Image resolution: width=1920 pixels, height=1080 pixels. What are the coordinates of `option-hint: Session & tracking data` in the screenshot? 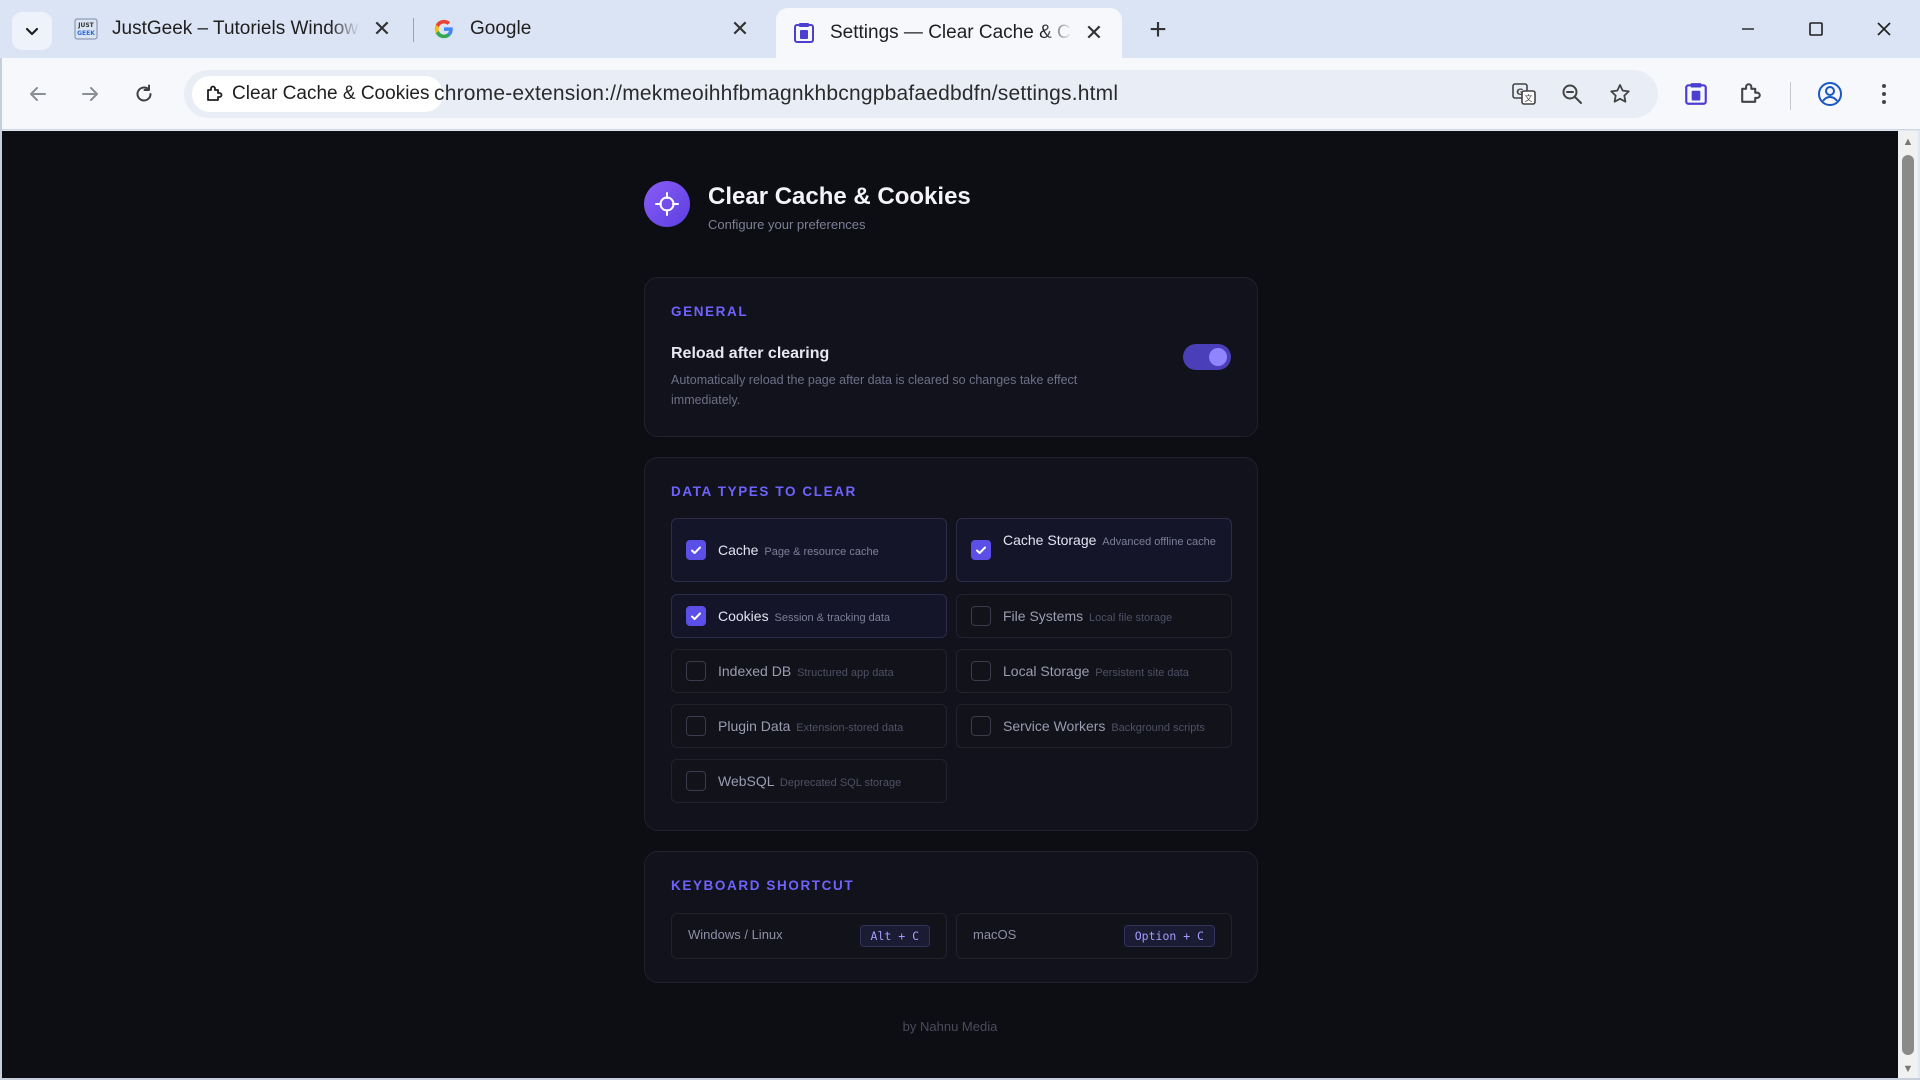 It's located at (832, 618).